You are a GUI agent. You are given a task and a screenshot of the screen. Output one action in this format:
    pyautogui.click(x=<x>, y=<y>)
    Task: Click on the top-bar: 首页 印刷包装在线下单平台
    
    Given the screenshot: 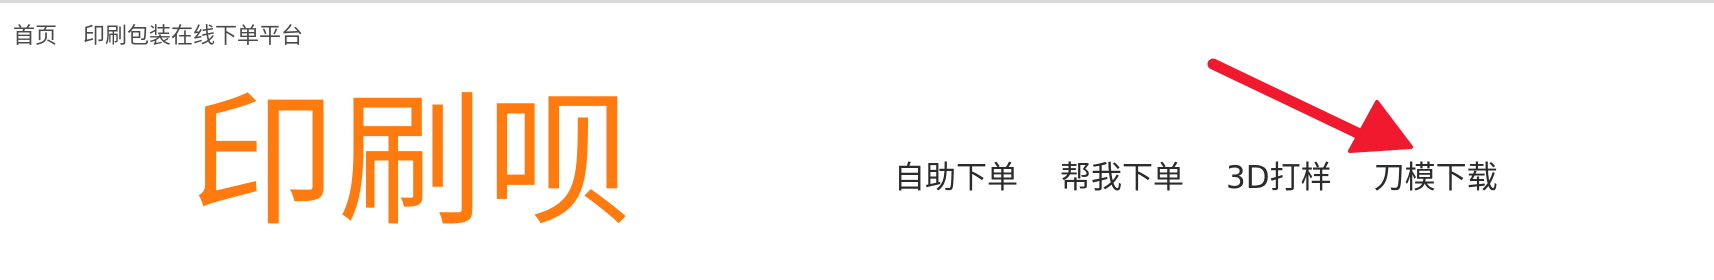 What is the action you would take?
    pyautogui.click(x=158, y=37)
    